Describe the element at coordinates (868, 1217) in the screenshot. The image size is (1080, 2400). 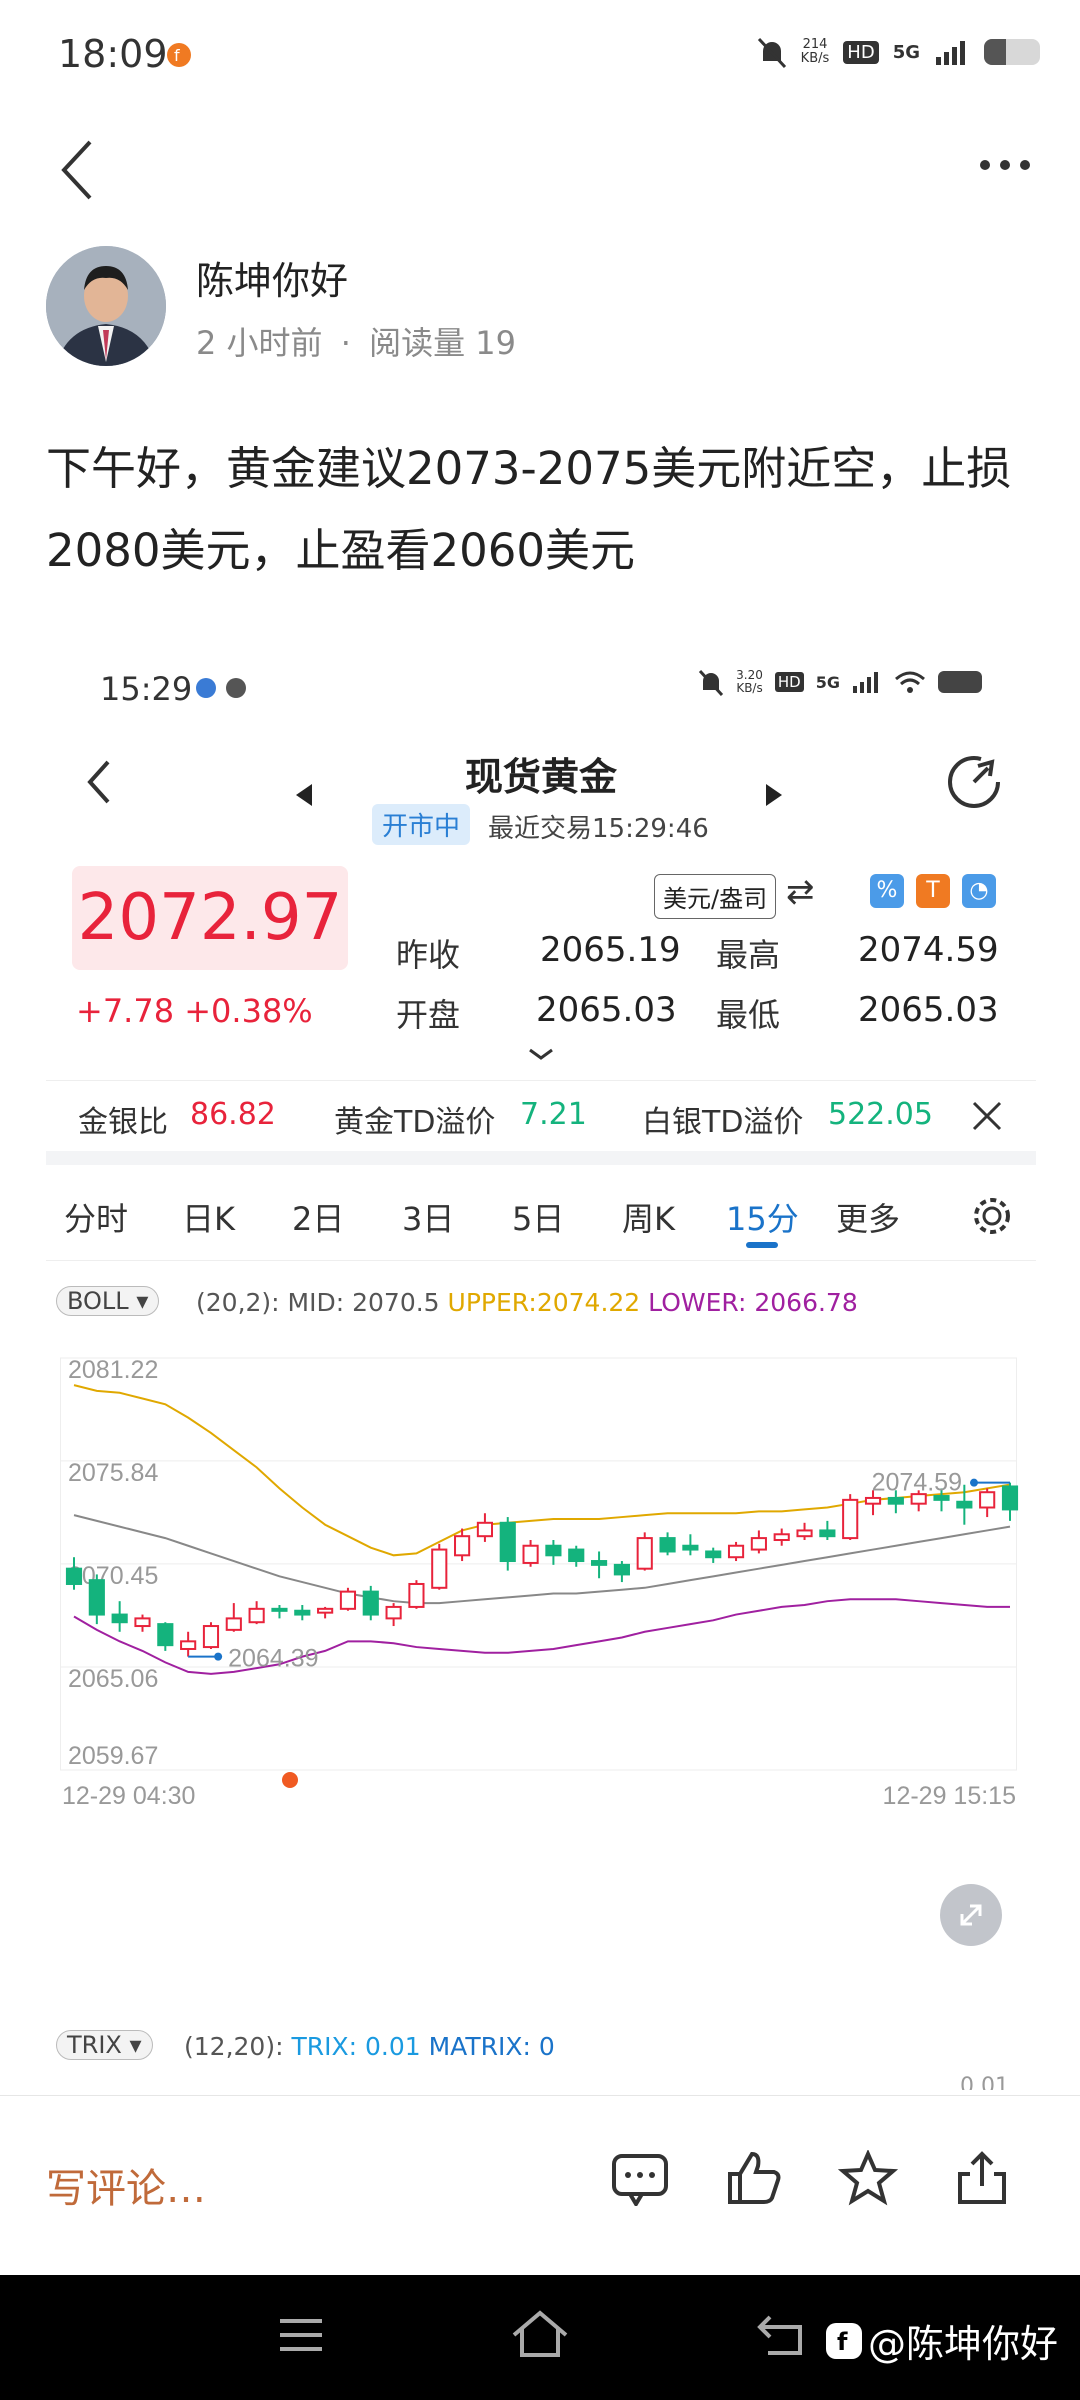
I see `tab-more: 更多` at that location.